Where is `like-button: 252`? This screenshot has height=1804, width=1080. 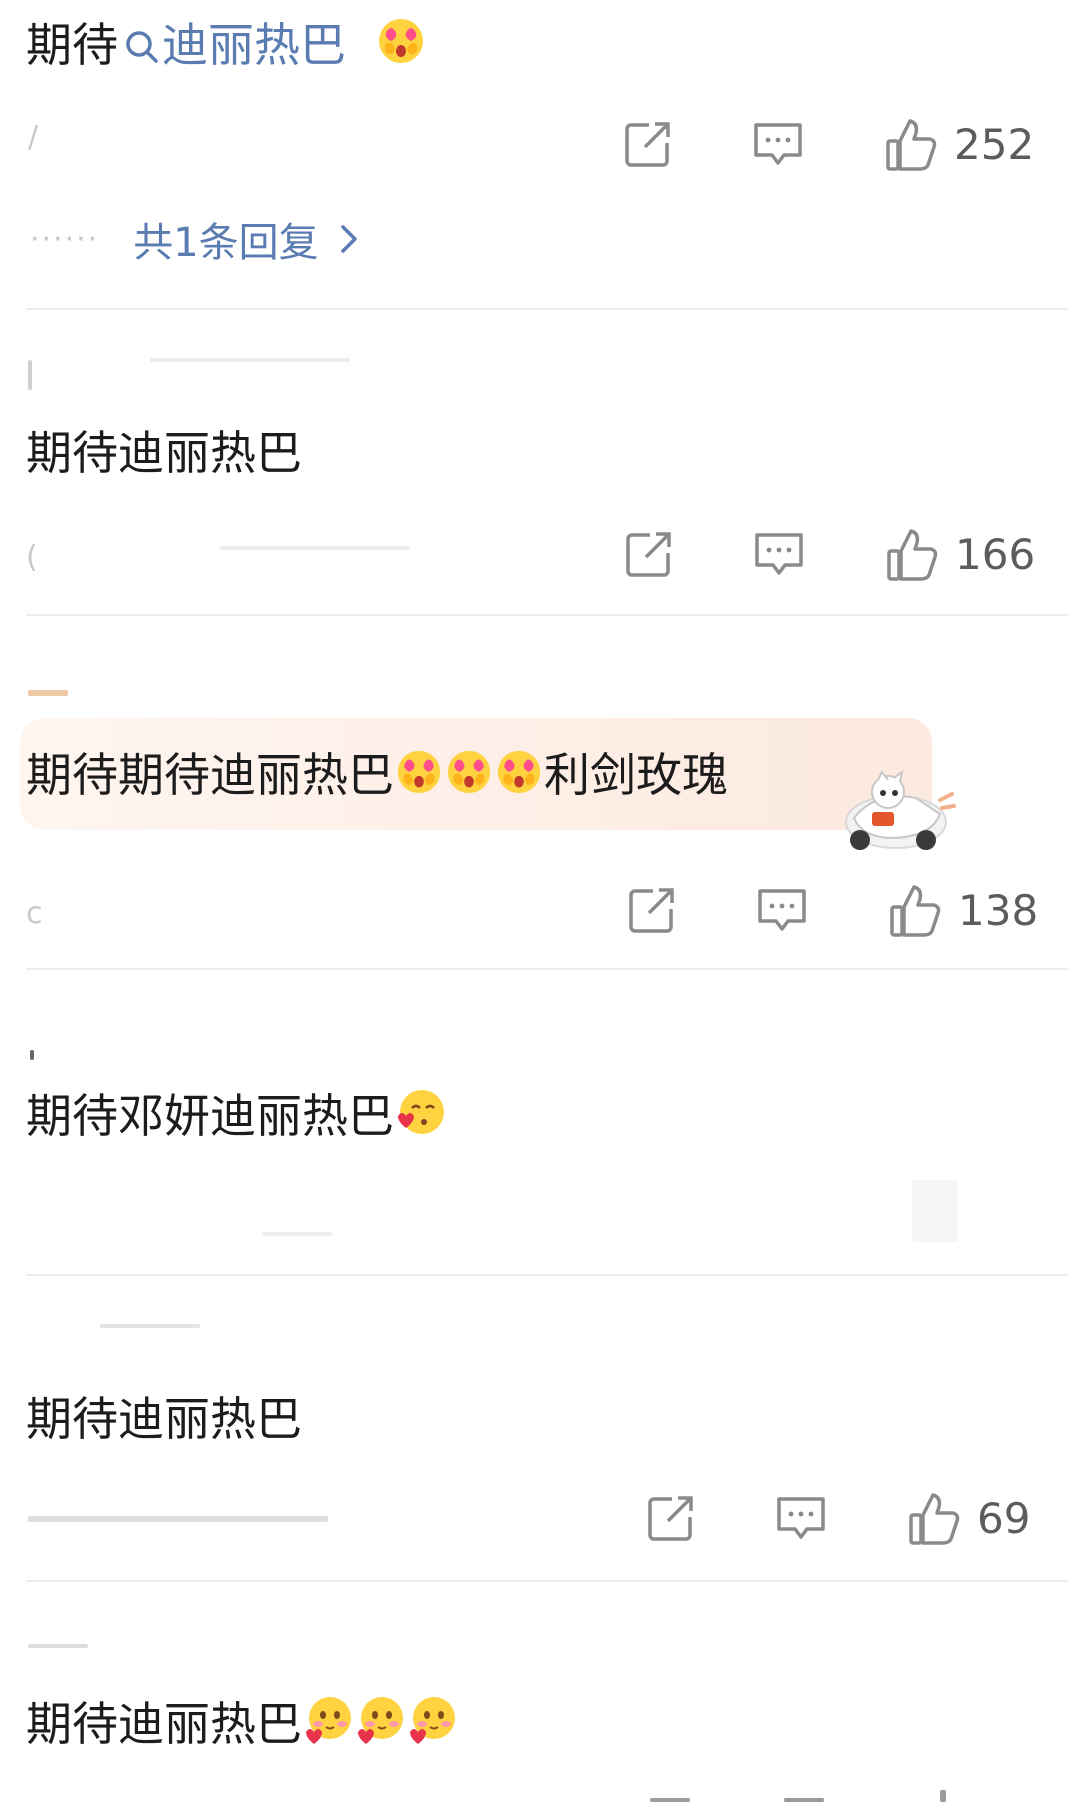
like-button: 252 is located at coordinates (959, 144).